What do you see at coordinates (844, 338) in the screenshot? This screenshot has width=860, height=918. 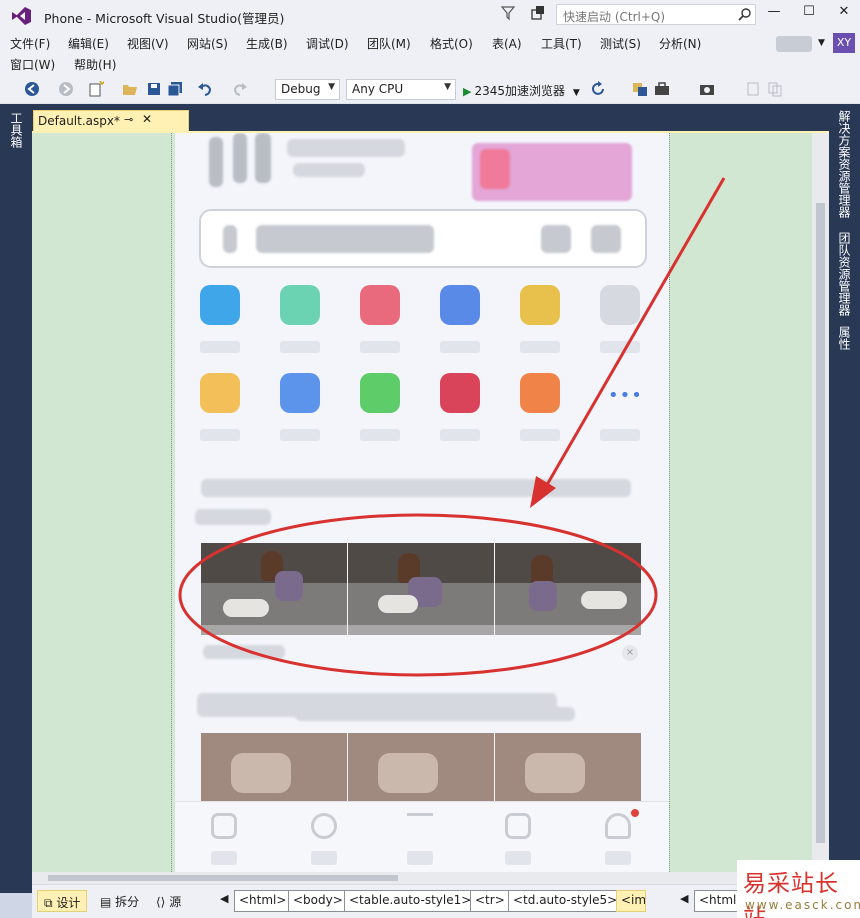 I see `properties-tab: 属性` at bounding box center [844, 338].